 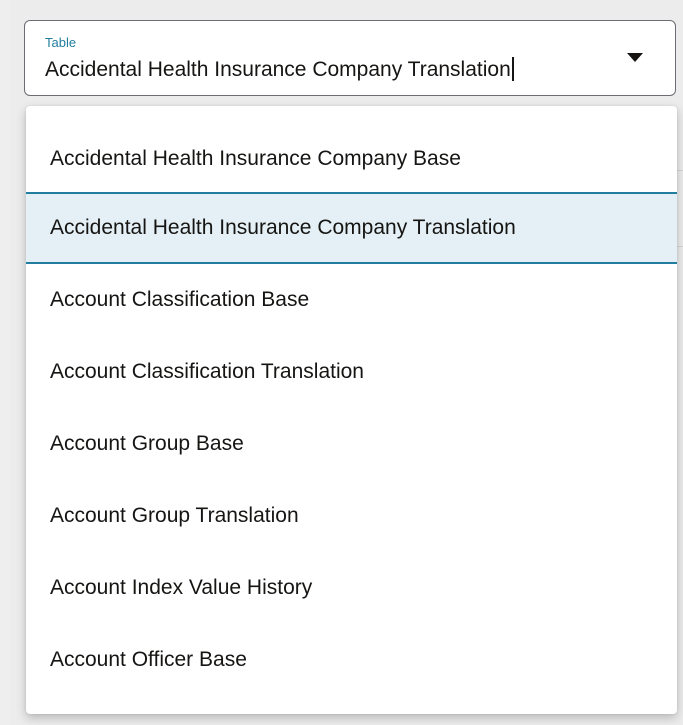 What do you see at coordinates (351, 300) in the screenshot?
I see `dropdown-option: Account Classification Base` at bounding box center [351, 300].